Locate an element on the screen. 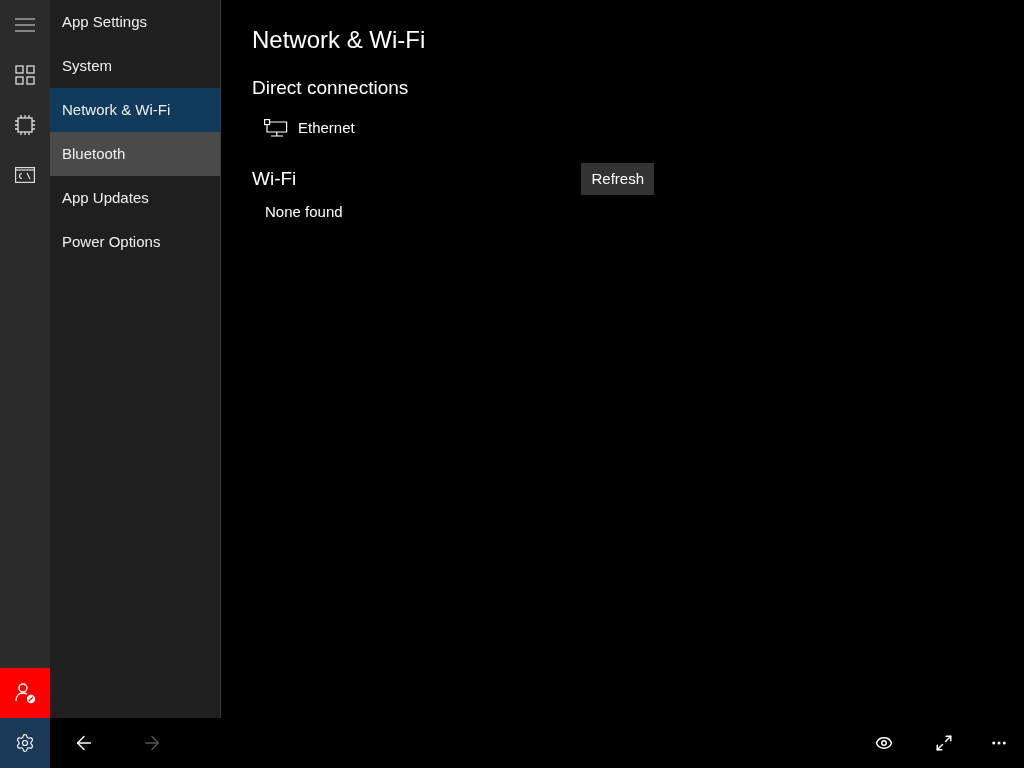  nav-item: Network & Wi-Fi is located at coordinates (135, 110).